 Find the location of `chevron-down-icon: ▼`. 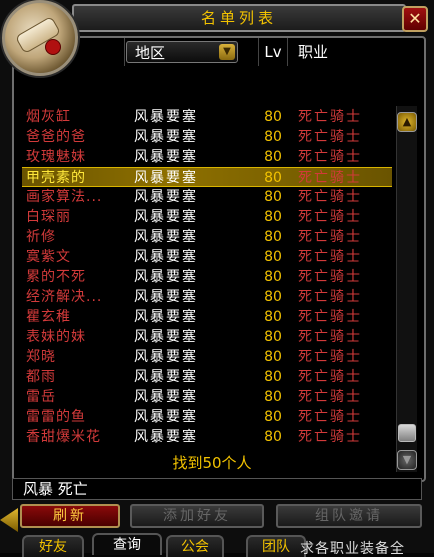

chevron-down-icon: ▼ is located at coordinates (227, 52).